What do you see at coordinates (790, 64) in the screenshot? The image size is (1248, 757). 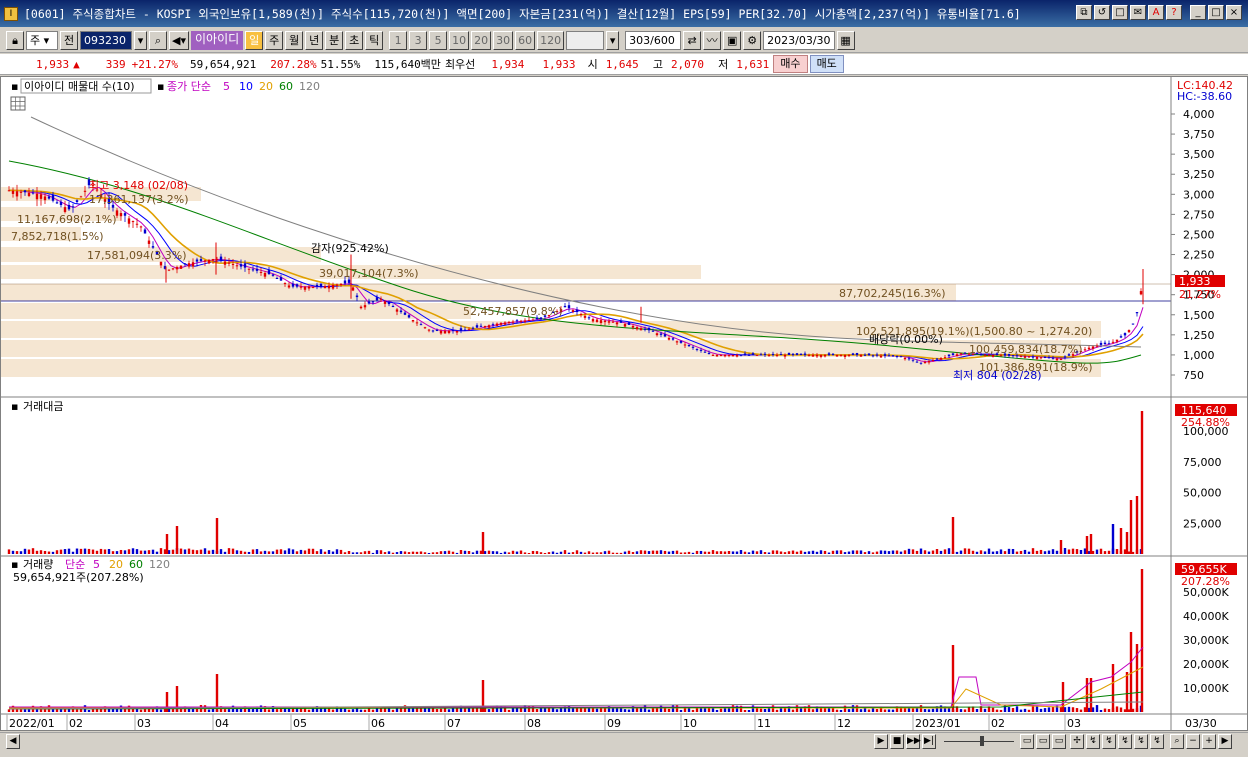 I see `buy-button: 매수` at bounding box center [790, 64].